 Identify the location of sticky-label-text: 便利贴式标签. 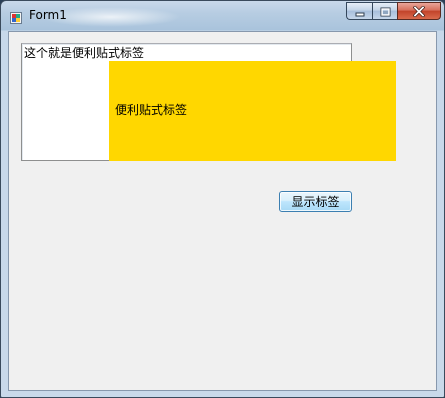
(151, 110).